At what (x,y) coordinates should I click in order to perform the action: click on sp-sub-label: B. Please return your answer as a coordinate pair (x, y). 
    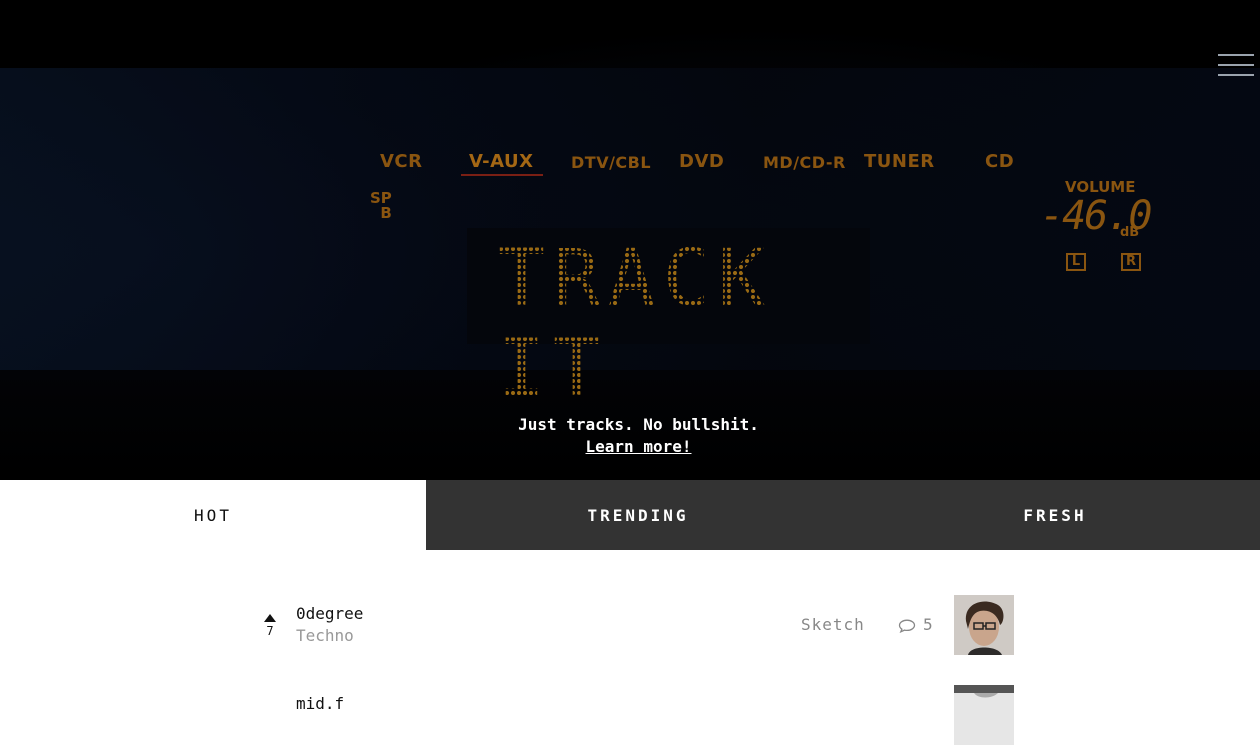
    Looking at the image, I should click on (386, 213).